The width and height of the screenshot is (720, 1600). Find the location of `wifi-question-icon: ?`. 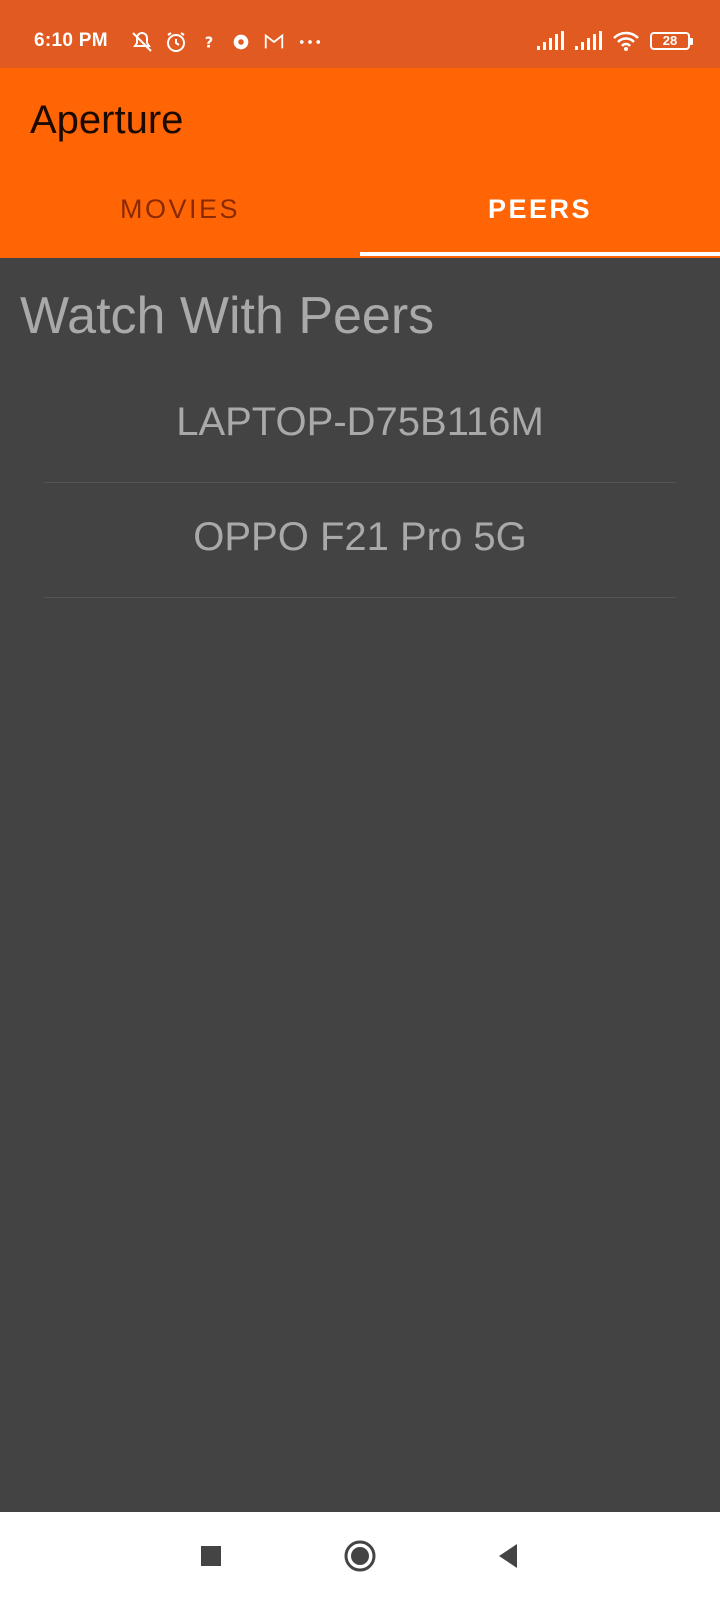

wifi-question-icon: ? is located at coordinates (209, 43).